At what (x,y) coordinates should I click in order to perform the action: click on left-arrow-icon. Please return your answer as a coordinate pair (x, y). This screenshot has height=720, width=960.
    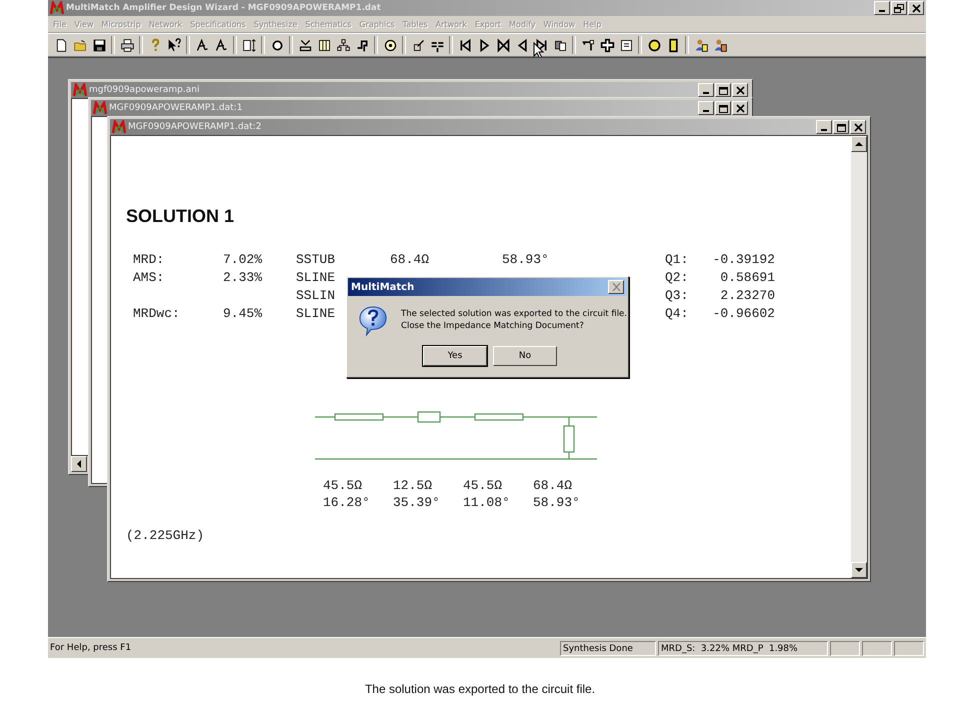
    Looking at the image, I should click on (79, 464).